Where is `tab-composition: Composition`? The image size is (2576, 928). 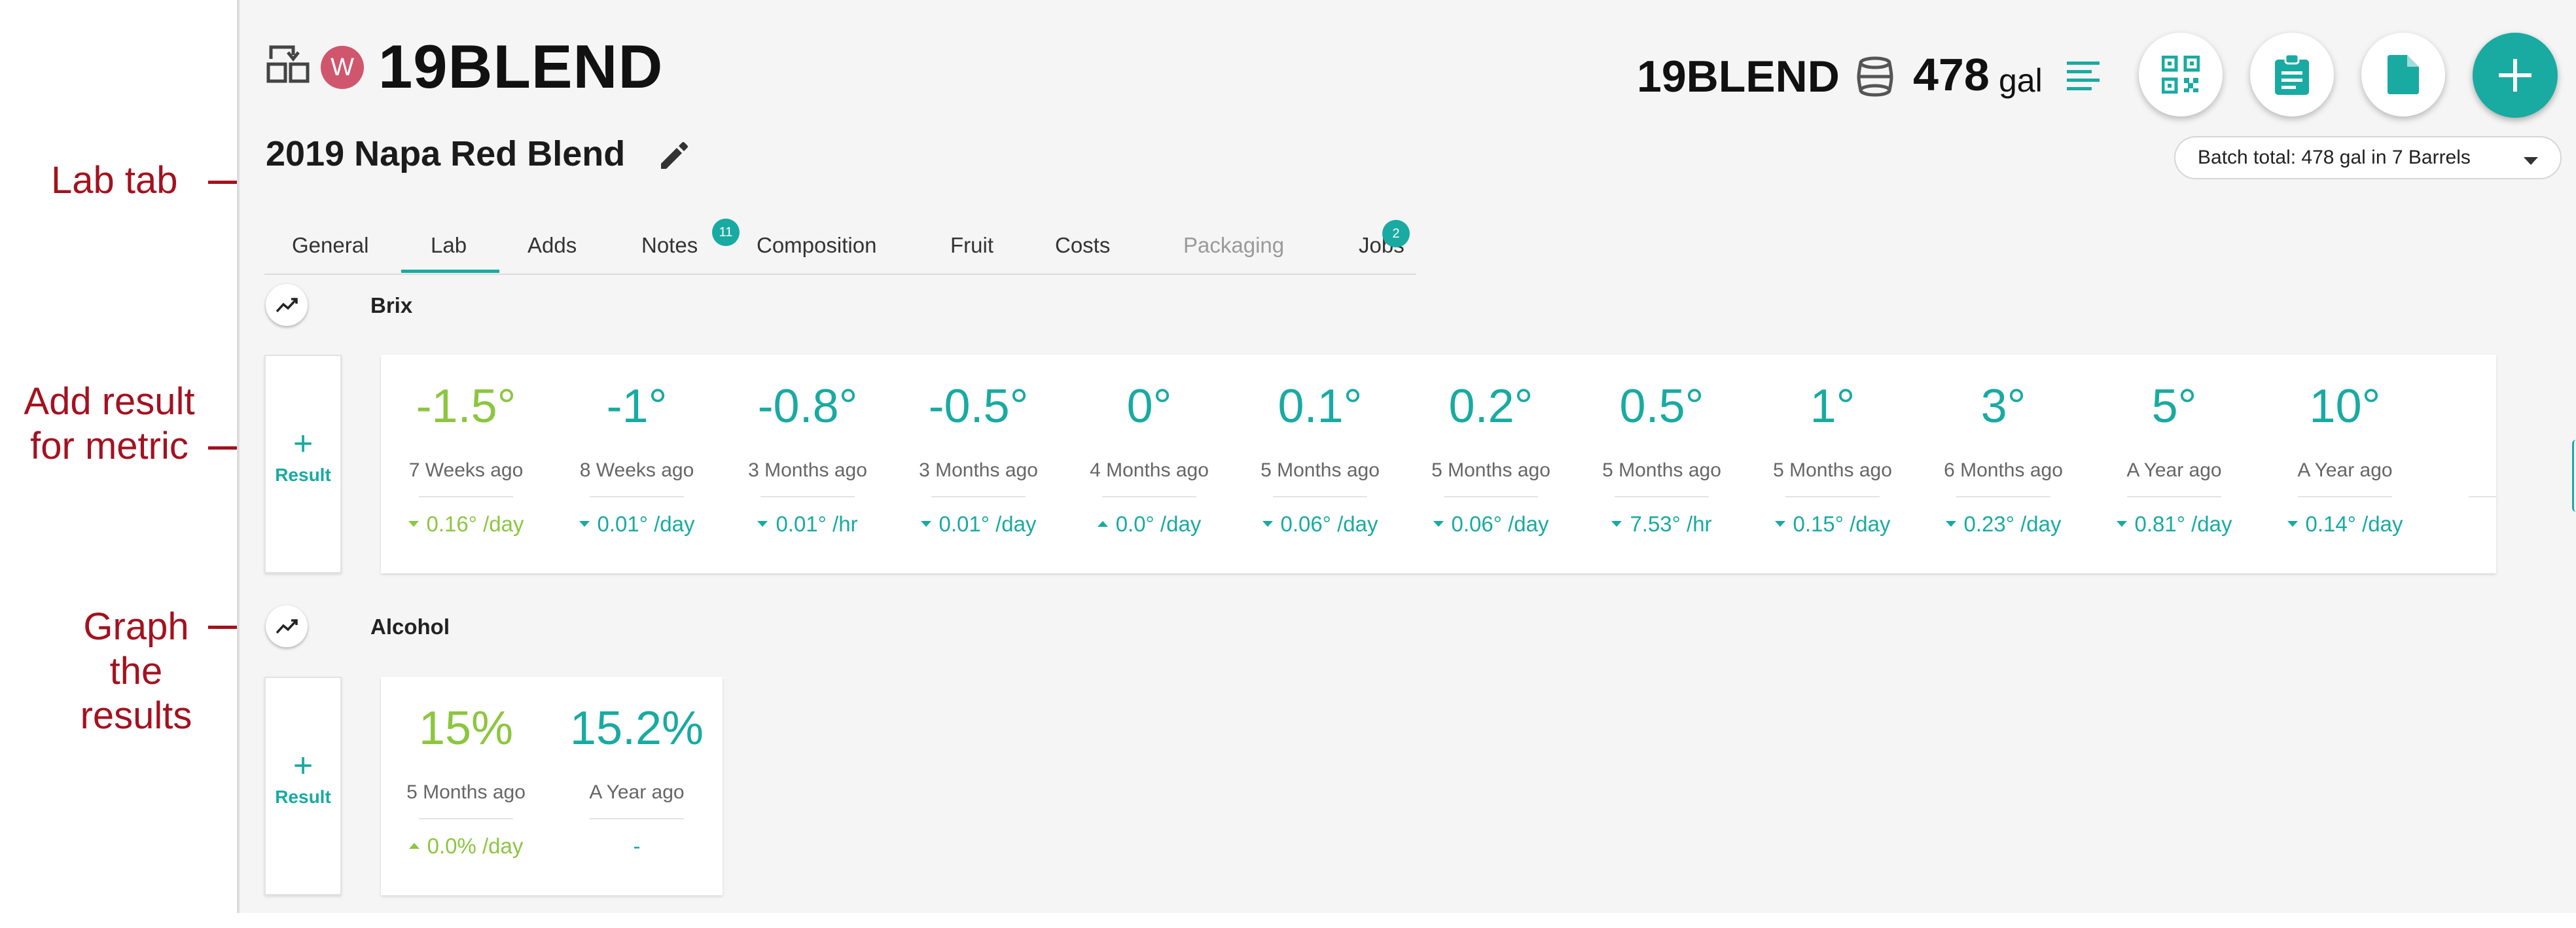 tab-composition: Composition is located at coordinates (816, 245).